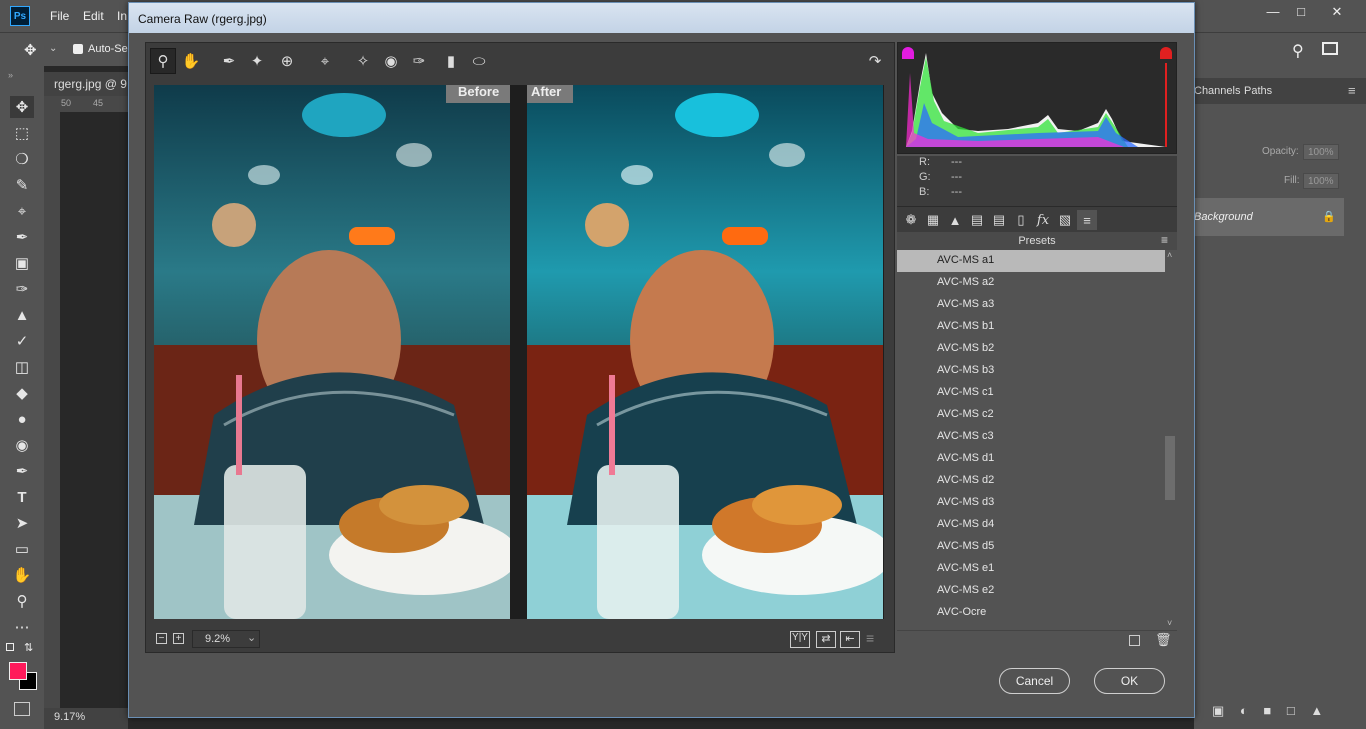 The height and width of the screenshot is (729, 1366). I want to click on eraser-tool-icon: ◫, so click(22, 367).